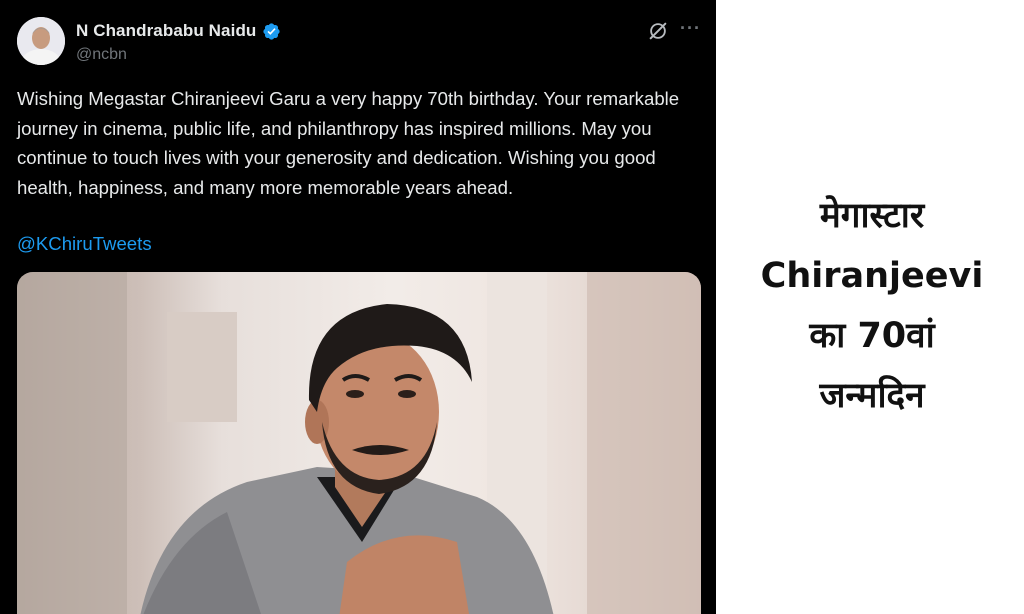  Describe the element at coordinates (690, 28) in the screenshot. I see `more-options-icon: ···` at that location.